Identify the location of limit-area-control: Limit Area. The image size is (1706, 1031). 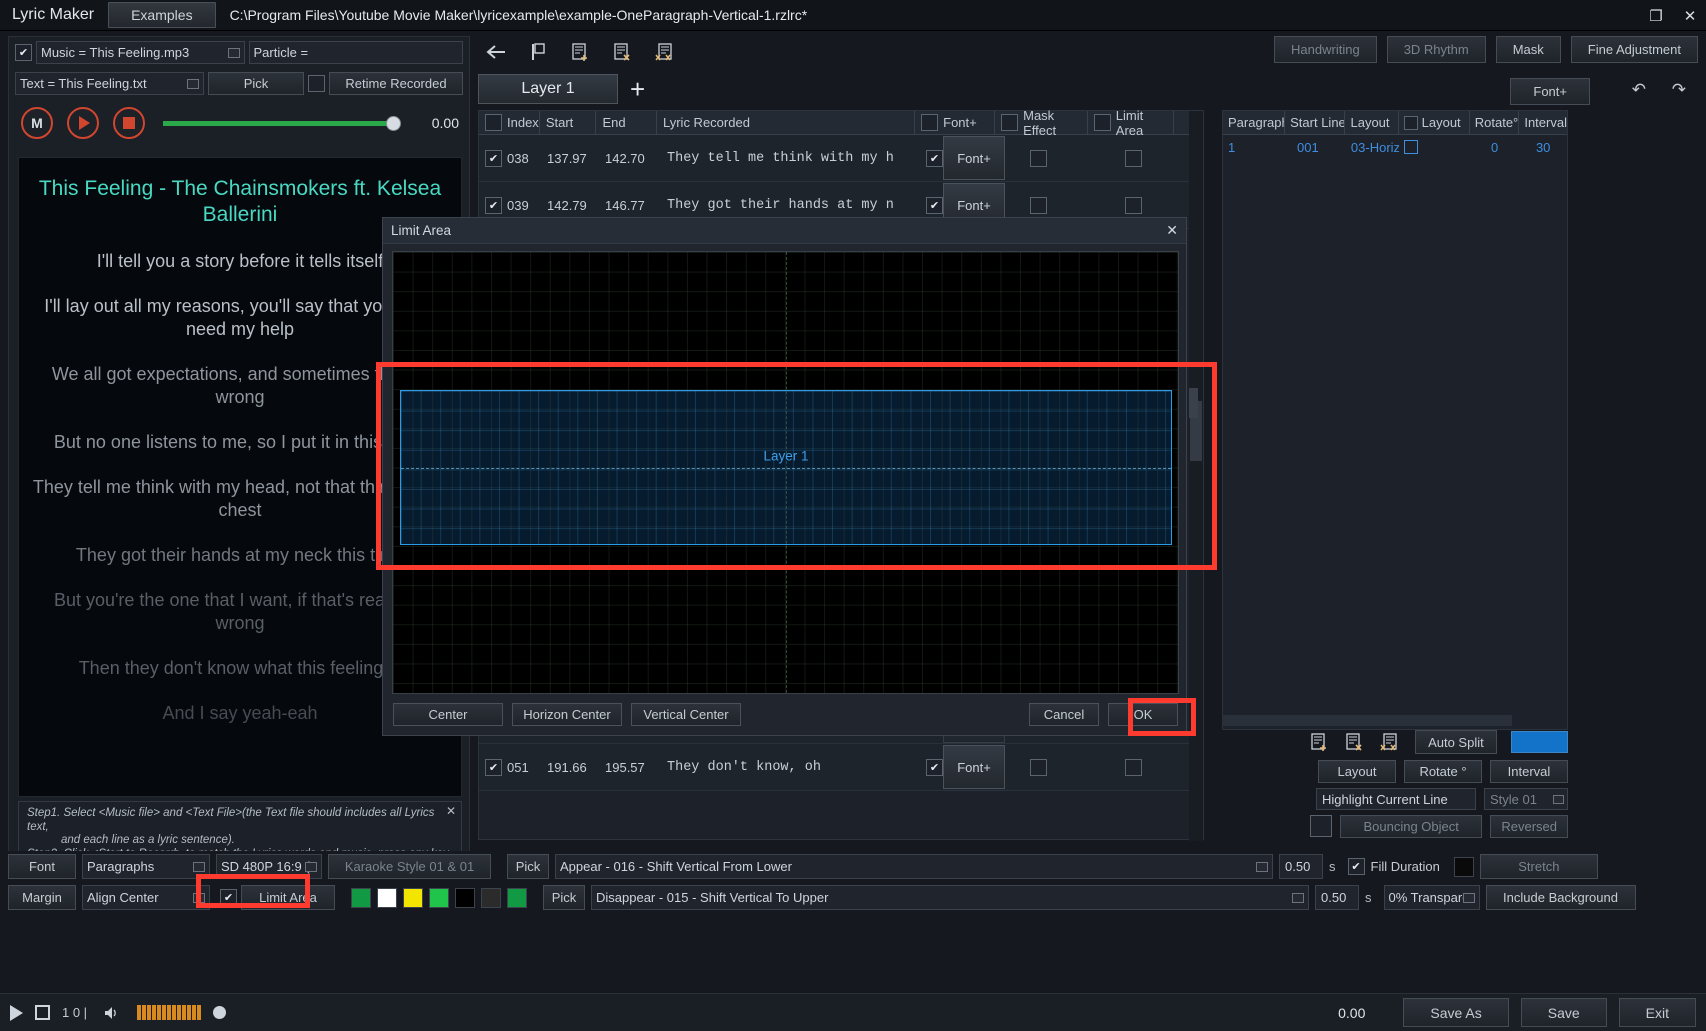
(277, 897).